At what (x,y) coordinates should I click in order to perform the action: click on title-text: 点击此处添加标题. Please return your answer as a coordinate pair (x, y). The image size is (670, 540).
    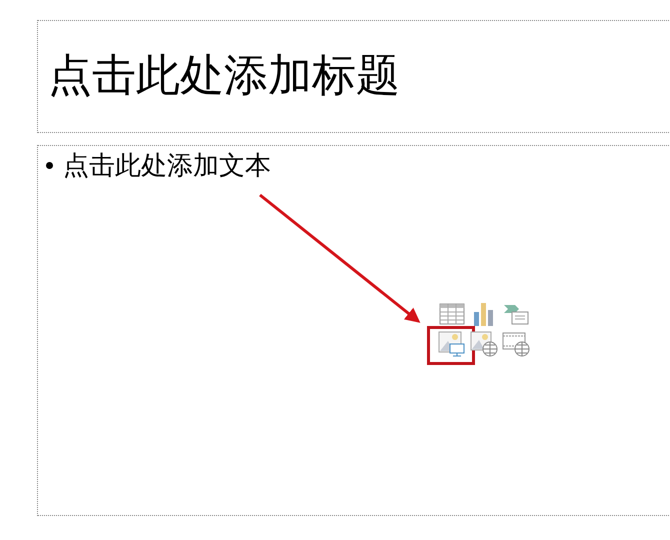
    Looking at the image, I should click on (224, 76).